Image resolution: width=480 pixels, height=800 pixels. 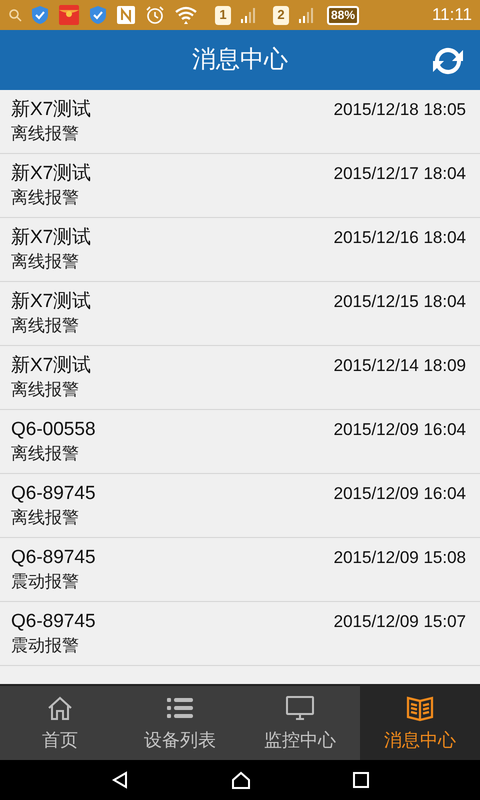 What do you see at coordinates (155, 15) in the screenshot?
I see `alarm-clock-icon` at bounding box center [155, 15].